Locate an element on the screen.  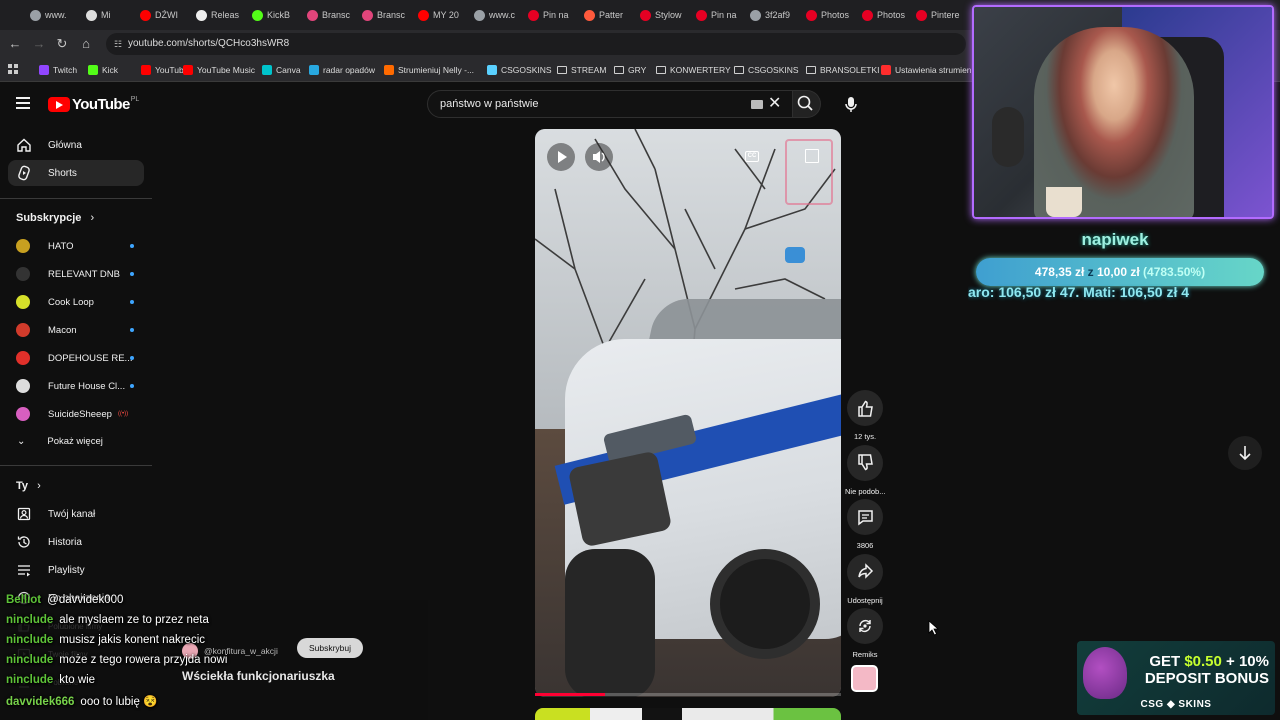
share-button-circle is located at coordinates (865, 571).